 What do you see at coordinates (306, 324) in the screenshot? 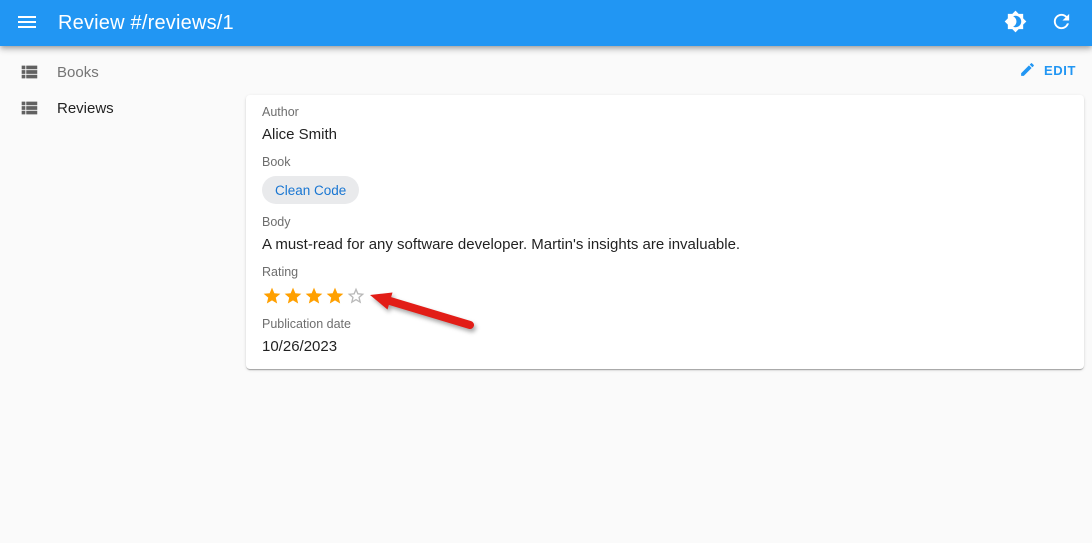
I see `publication-date-label: Publication date` at bounding box center [306, 324].